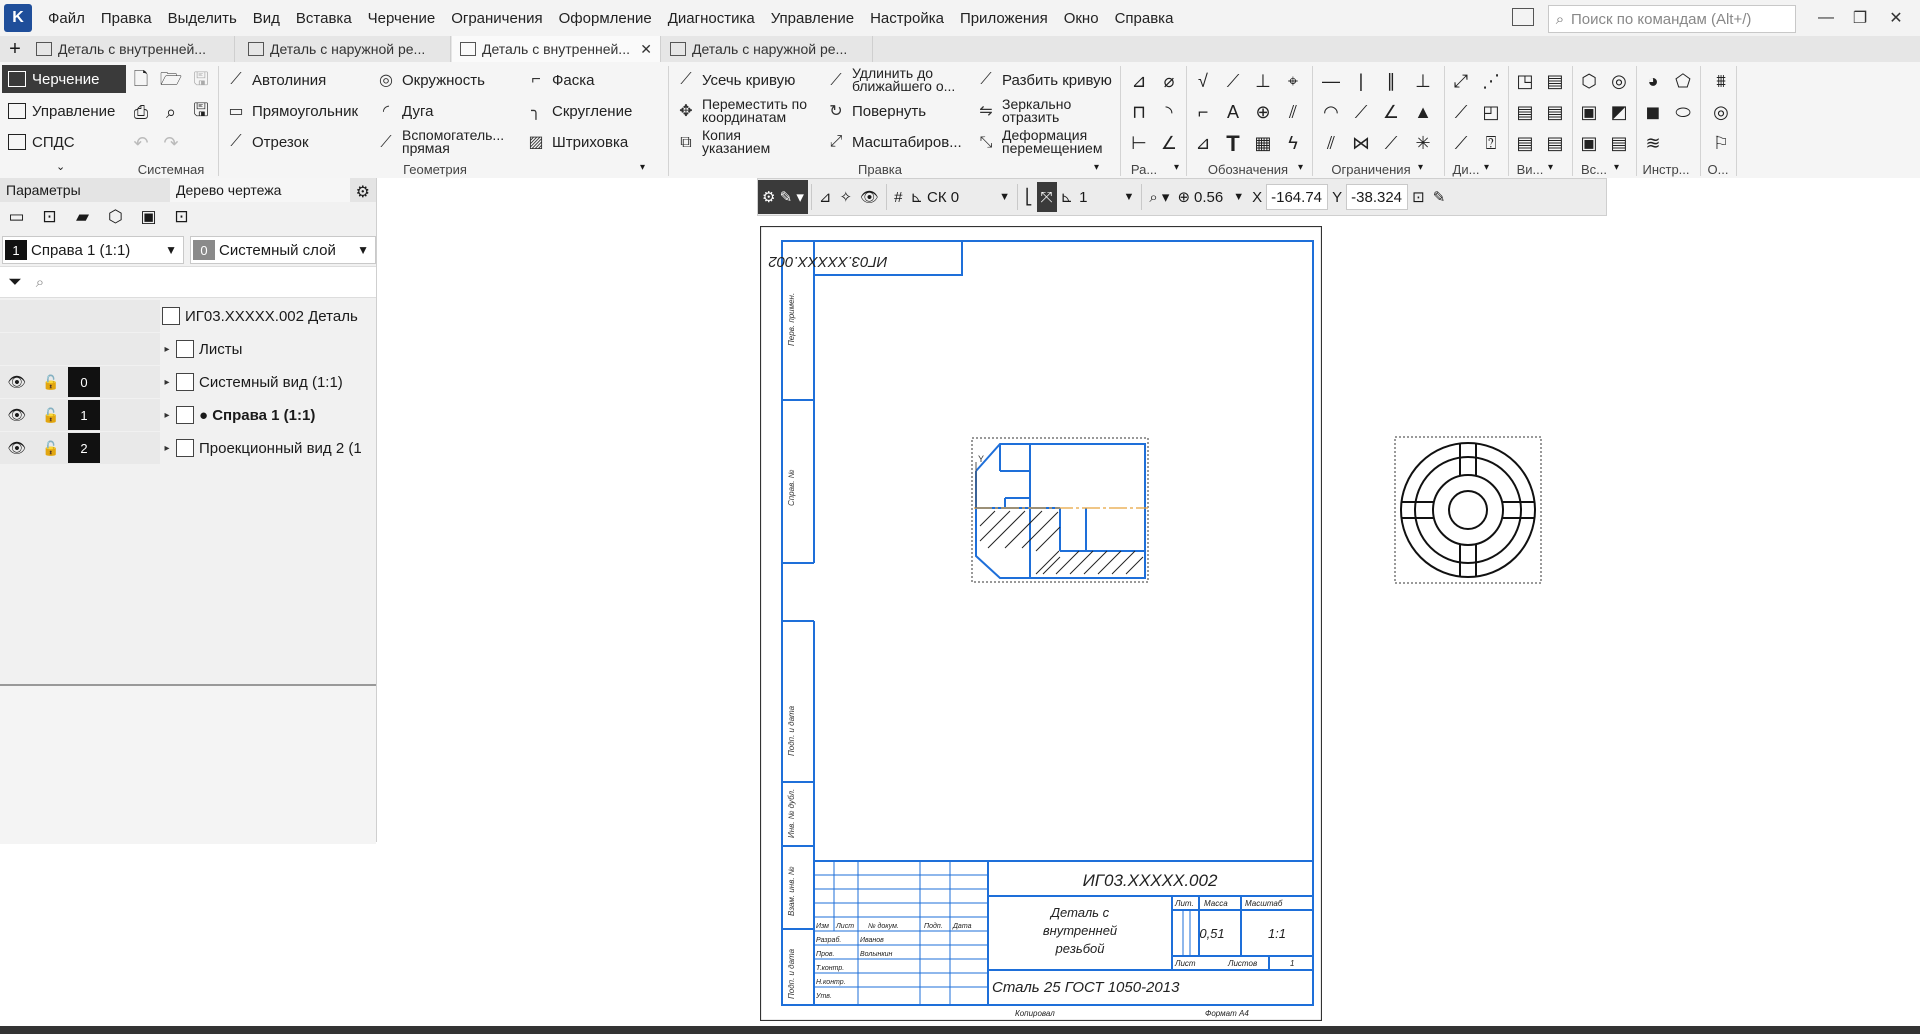 The image size is (1920, 1034). Describe the element at coordinates (1461, 81) in the screenshot. I see `check-icon: ⤢` at that location.